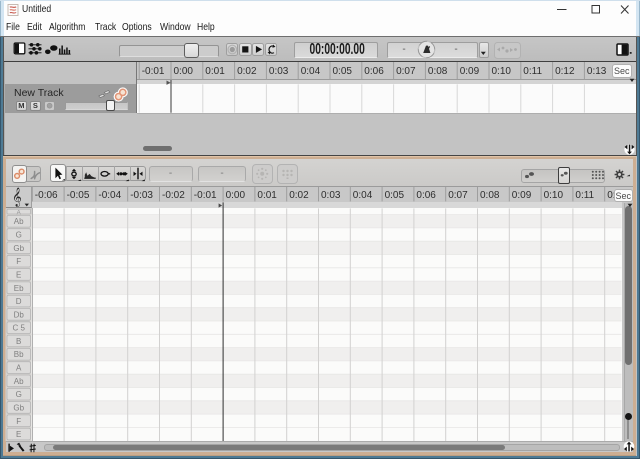 This screenshot has height=459, width=640. What do you see at coordinates (19, 314) in the screenshot?
I see `svg-text: Db` at bounding box center [19, 314].